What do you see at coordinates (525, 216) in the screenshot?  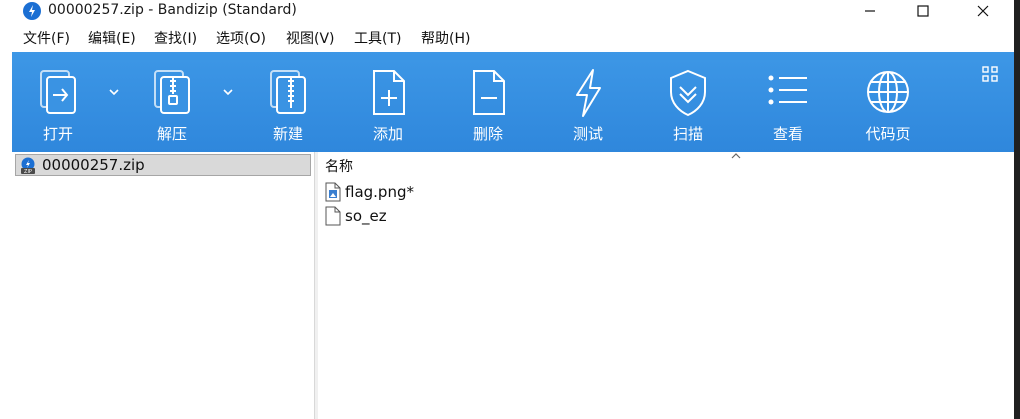 I see `file-row: so_ez` at bounding box center [525, 216].